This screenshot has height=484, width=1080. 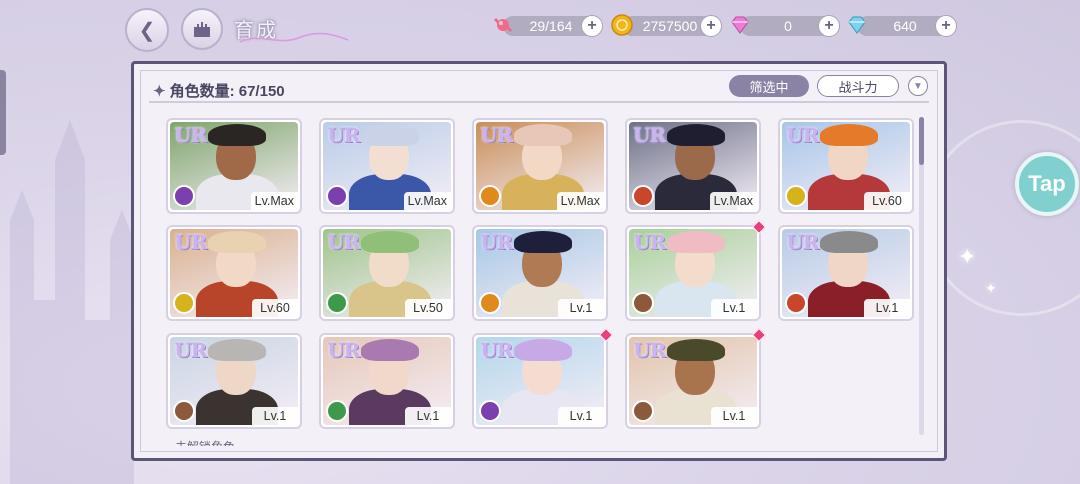 I want to click on gold-resource: 2757500 +, so click(x=666, y=25).